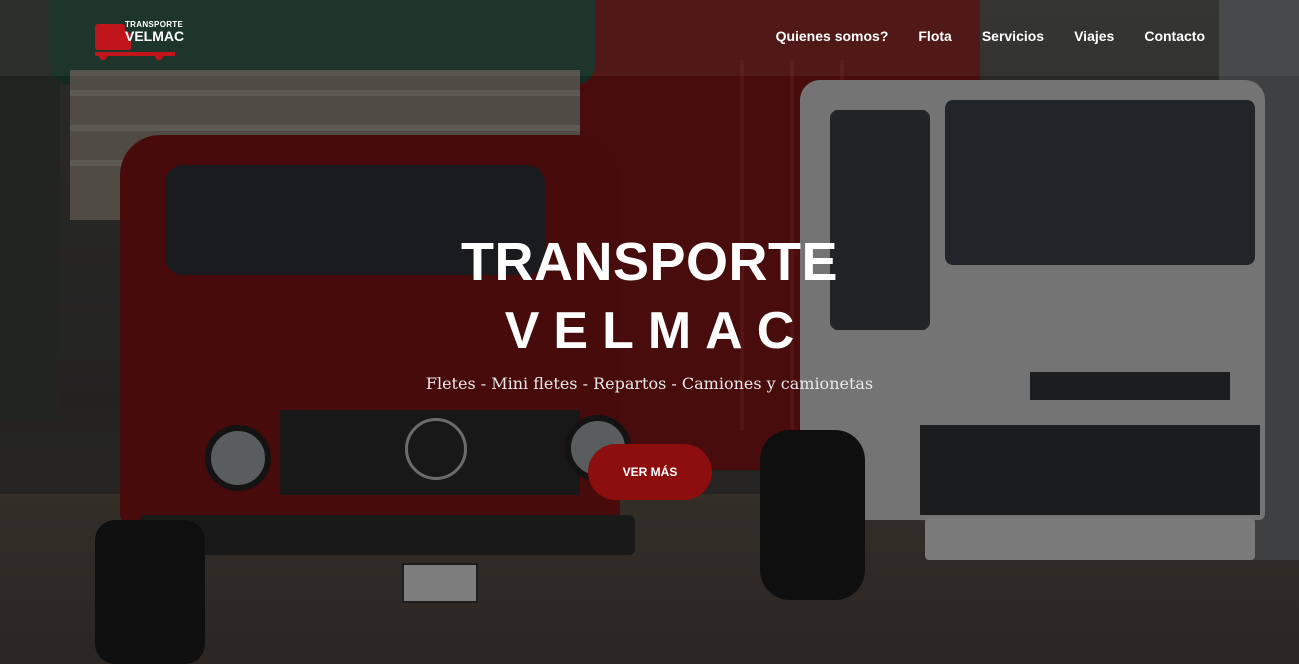 The height and width of the screenshot is (664, 1299). What do you see at coordinates (1013, 36) in the screenshot?
I see `nav-servicios: Servicios` at bounding box center [1013, 36].